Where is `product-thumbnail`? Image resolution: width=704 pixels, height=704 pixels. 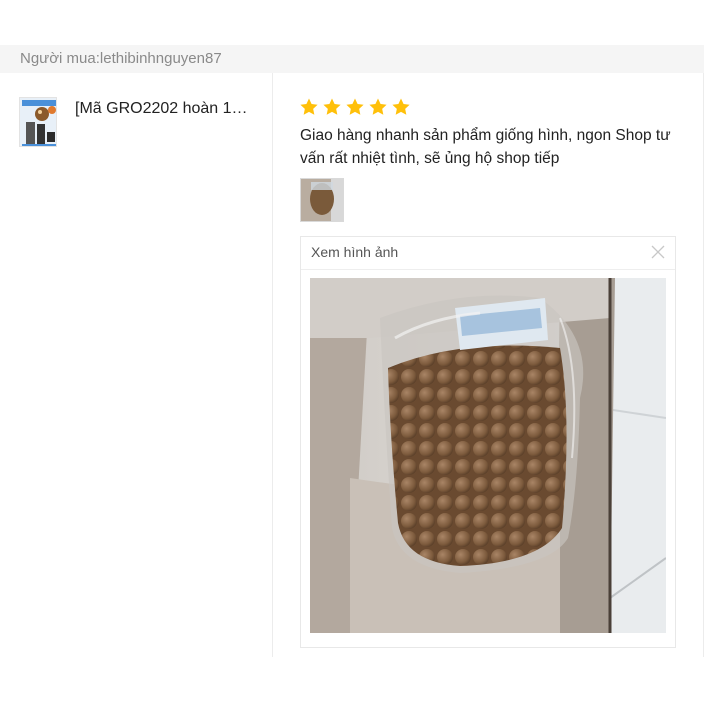 product-thumbnail is located at coordinates (38, 122).